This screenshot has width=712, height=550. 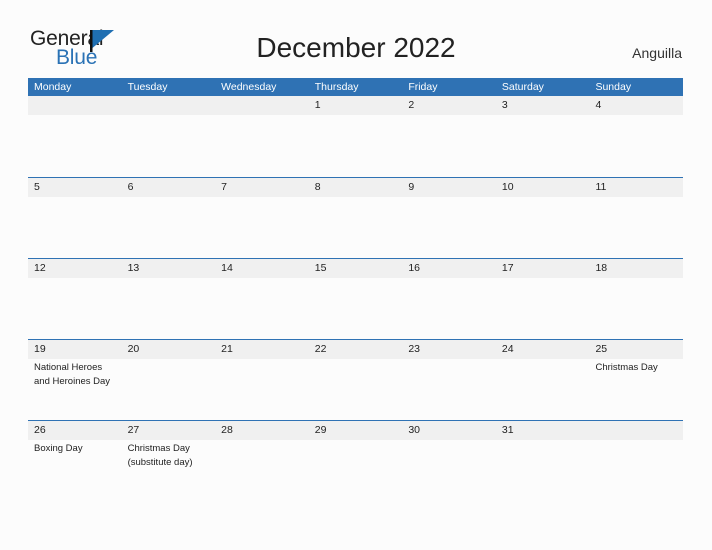 What do you see at coordinates (169, 380) in the screenshot?
I see `calendar-day-cell: 20` at bounding box center [169, 380].